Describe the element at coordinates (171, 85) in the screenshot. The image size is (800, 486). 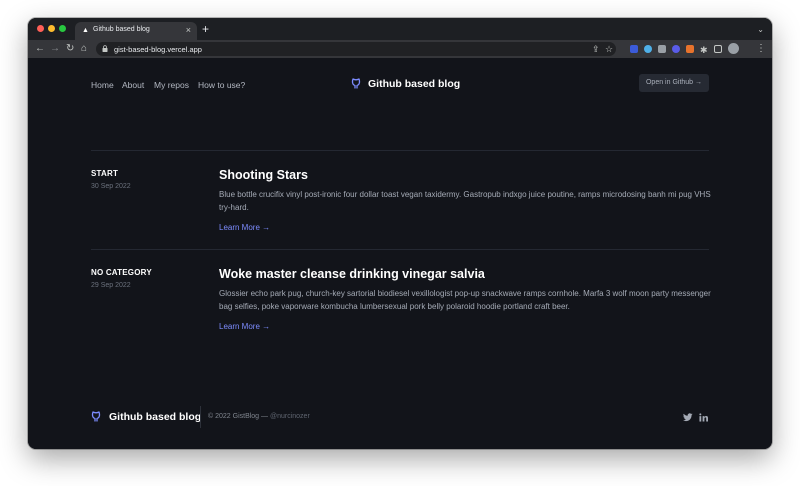
I see `nav-my-repos-link: My repos` at that location.